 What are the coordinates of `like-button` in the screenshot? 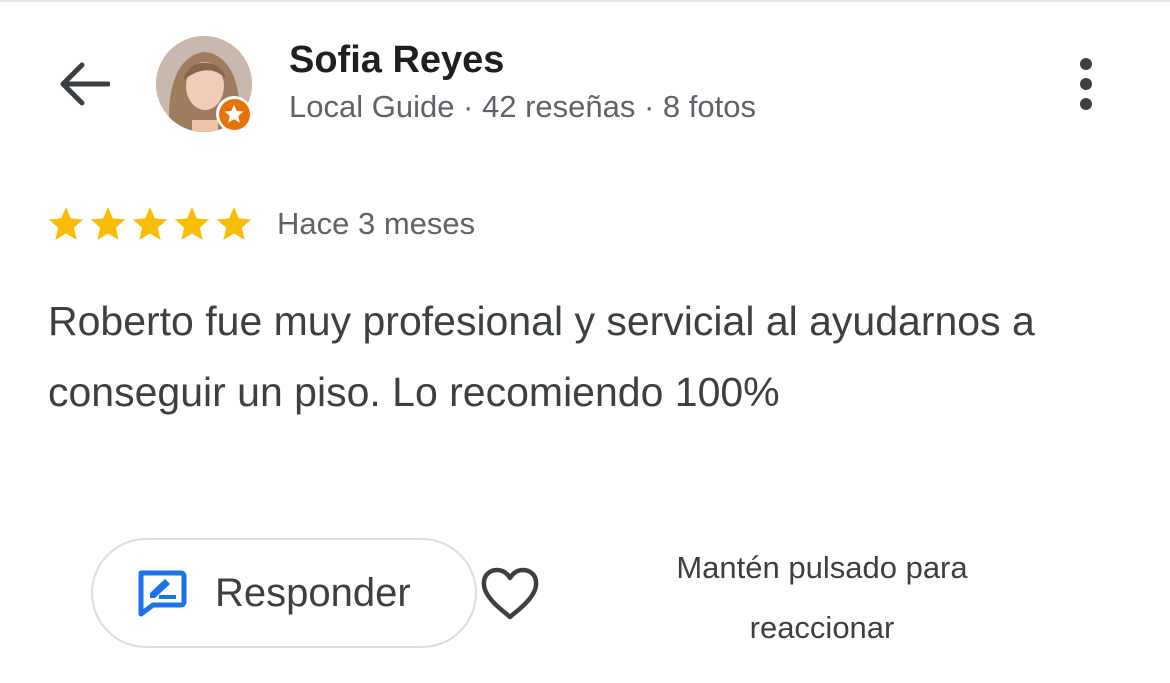 It's located at (510, 594).